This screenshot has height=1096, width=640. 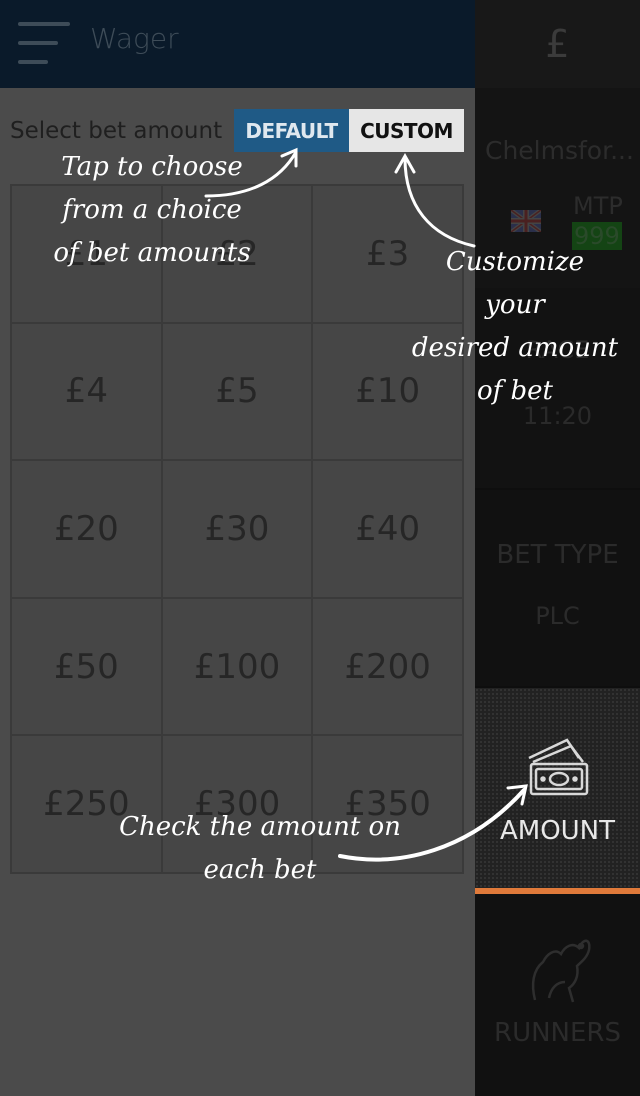 I want to click on annotation-line: your, so click(x=515, y=305).